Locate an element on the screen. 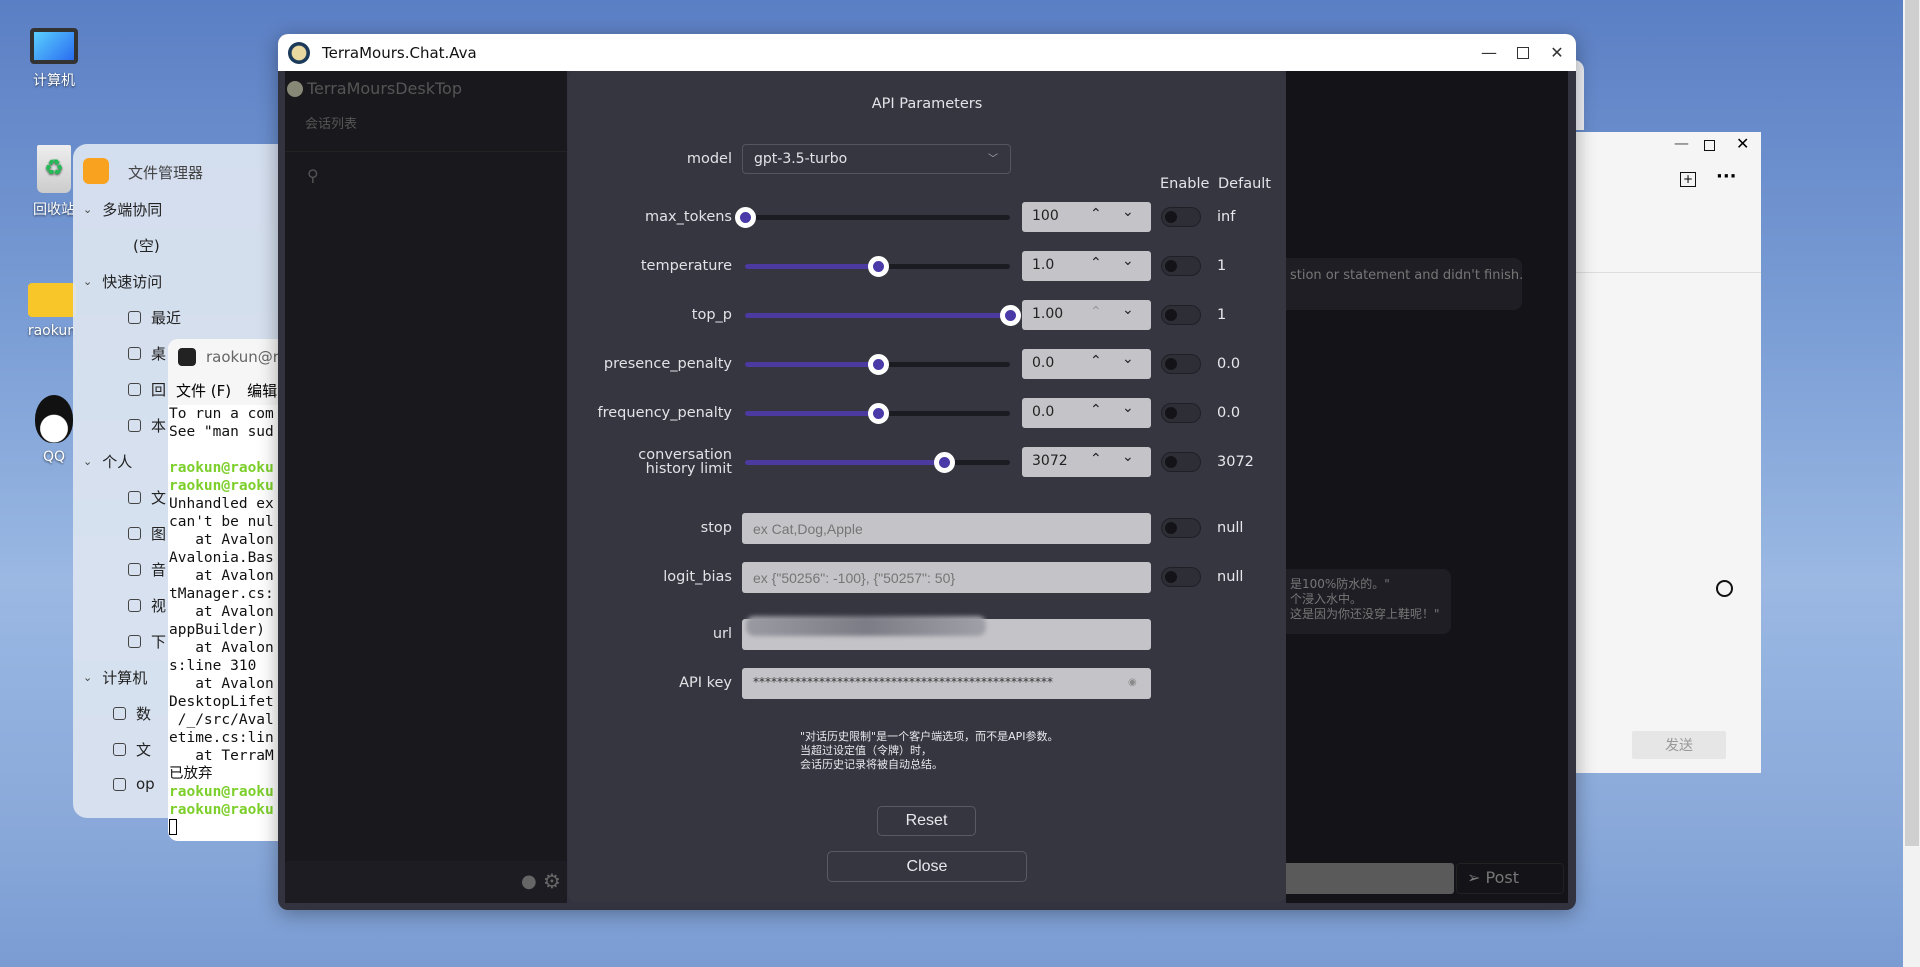 This screenshot has height=967, width=1920. fm-section-1: ⌄ 快速访问 is located at coordinates (122, 281).